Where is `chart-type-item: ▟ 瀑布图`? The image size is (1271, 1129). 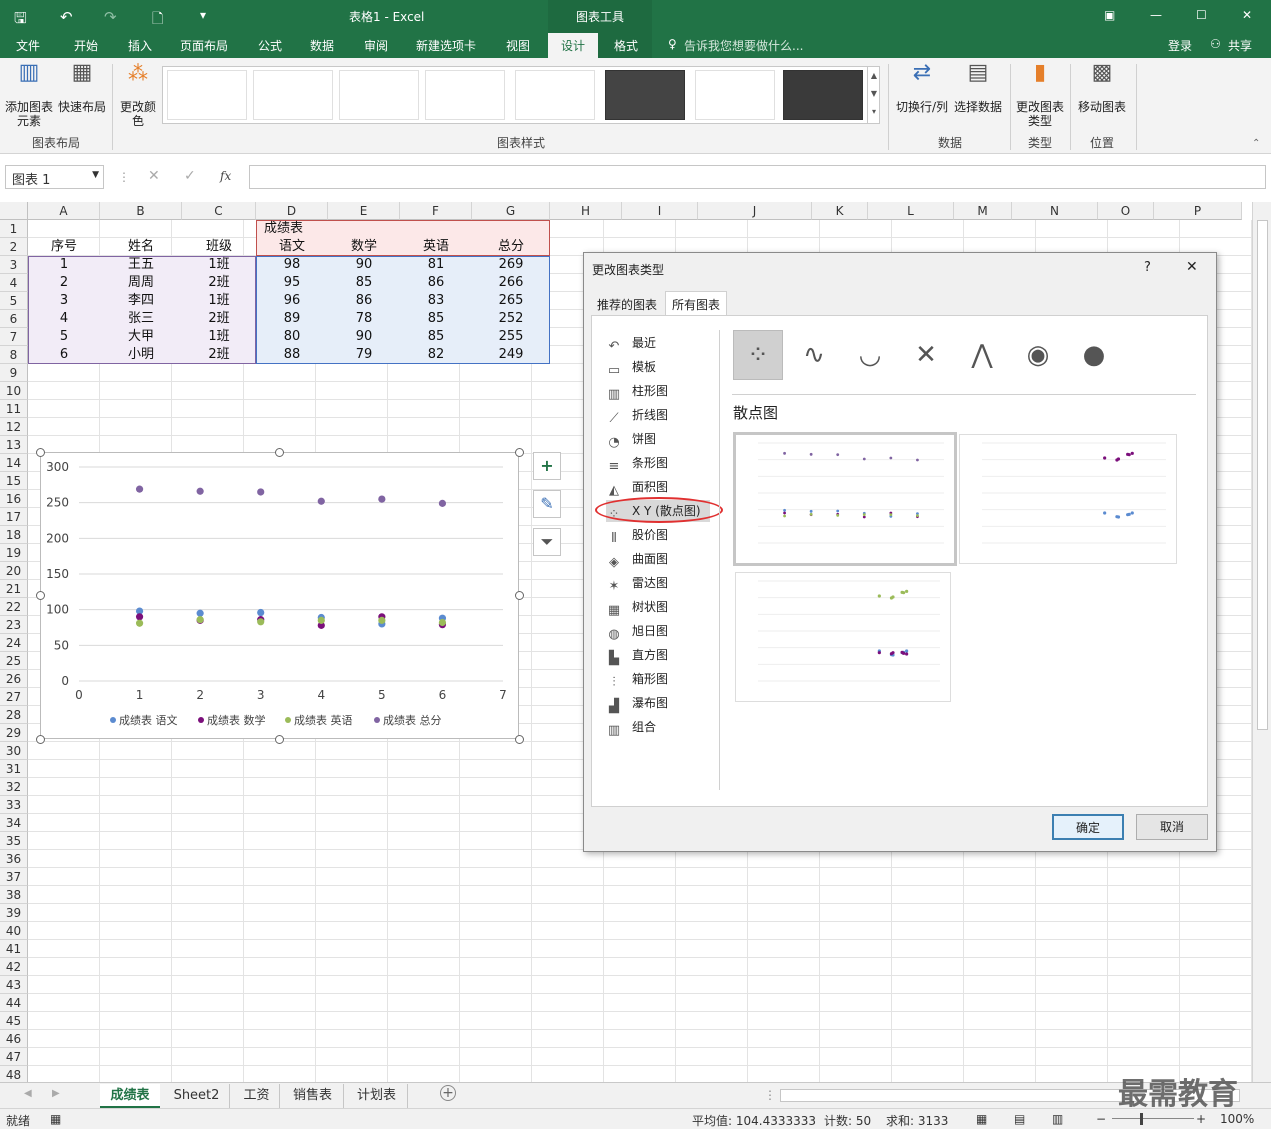 chart-type-item: ▟ 瀑布图 is located at coordinates (658, 703).